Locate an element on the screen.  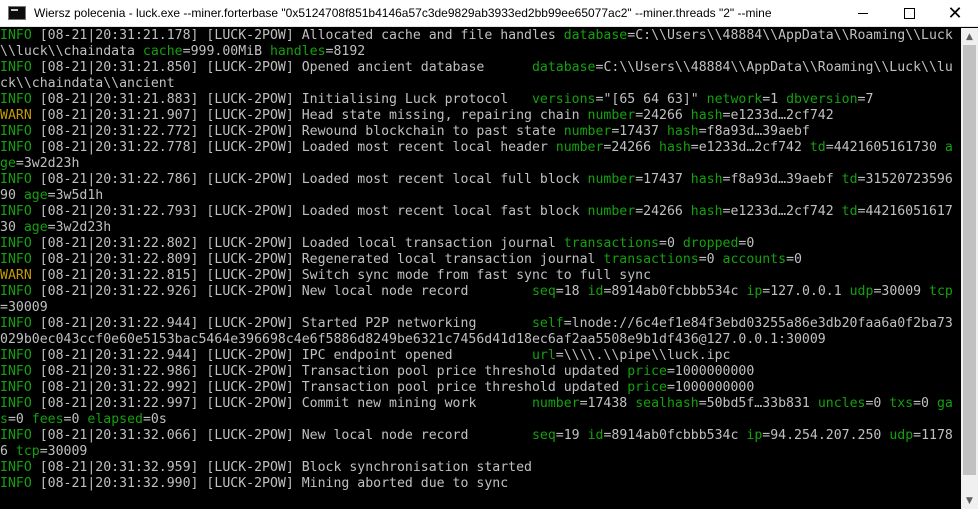
vertical-scrollbar: ▲ ▼ is located at coordinates (969, 268).